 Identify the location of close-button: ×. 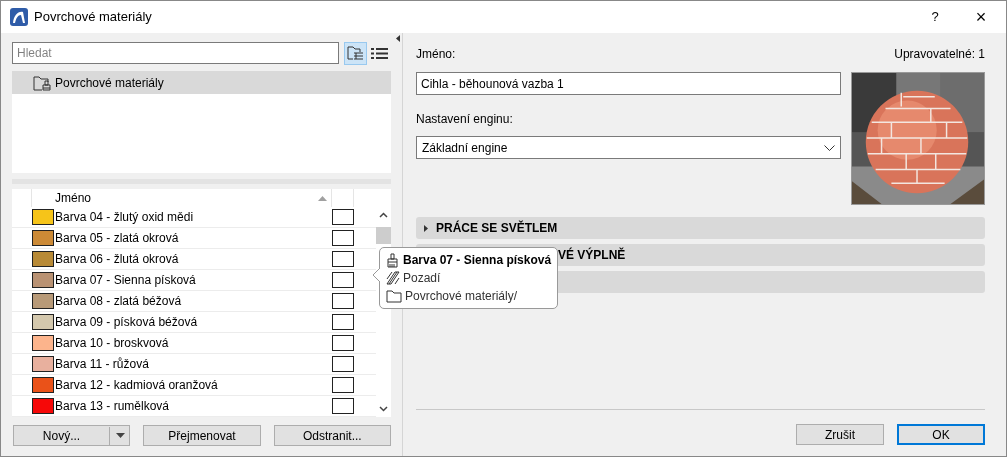
(981, 17).